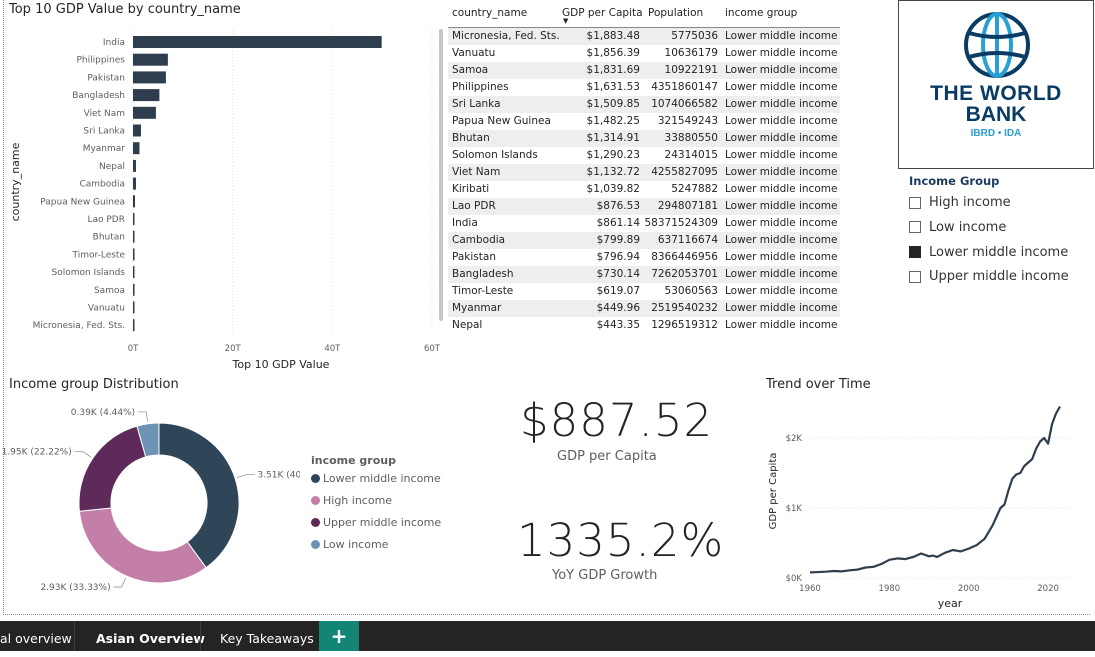  Describe the element at coordinates (267, 636) in the screenshot. I see `tab-key-takeaways: Key Takeaways` at that location.